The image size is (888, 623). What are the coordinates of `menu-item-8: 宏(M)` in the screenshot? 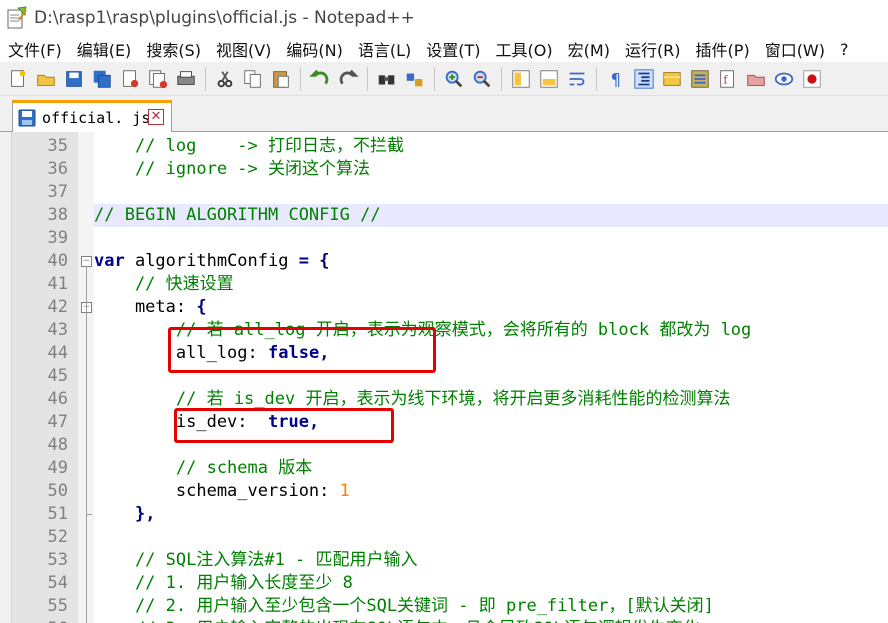 It's located at (588, 49).